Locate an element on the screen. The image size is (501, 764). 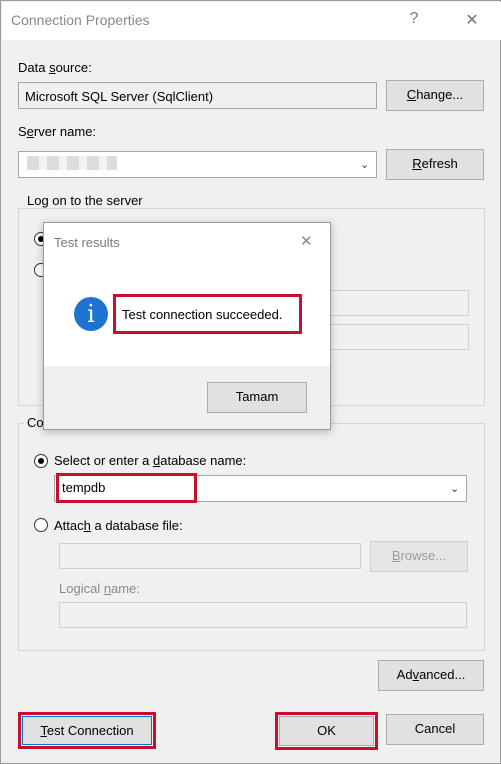
attach-db-label: Attach a database file: is located at coordinates (118, 525).